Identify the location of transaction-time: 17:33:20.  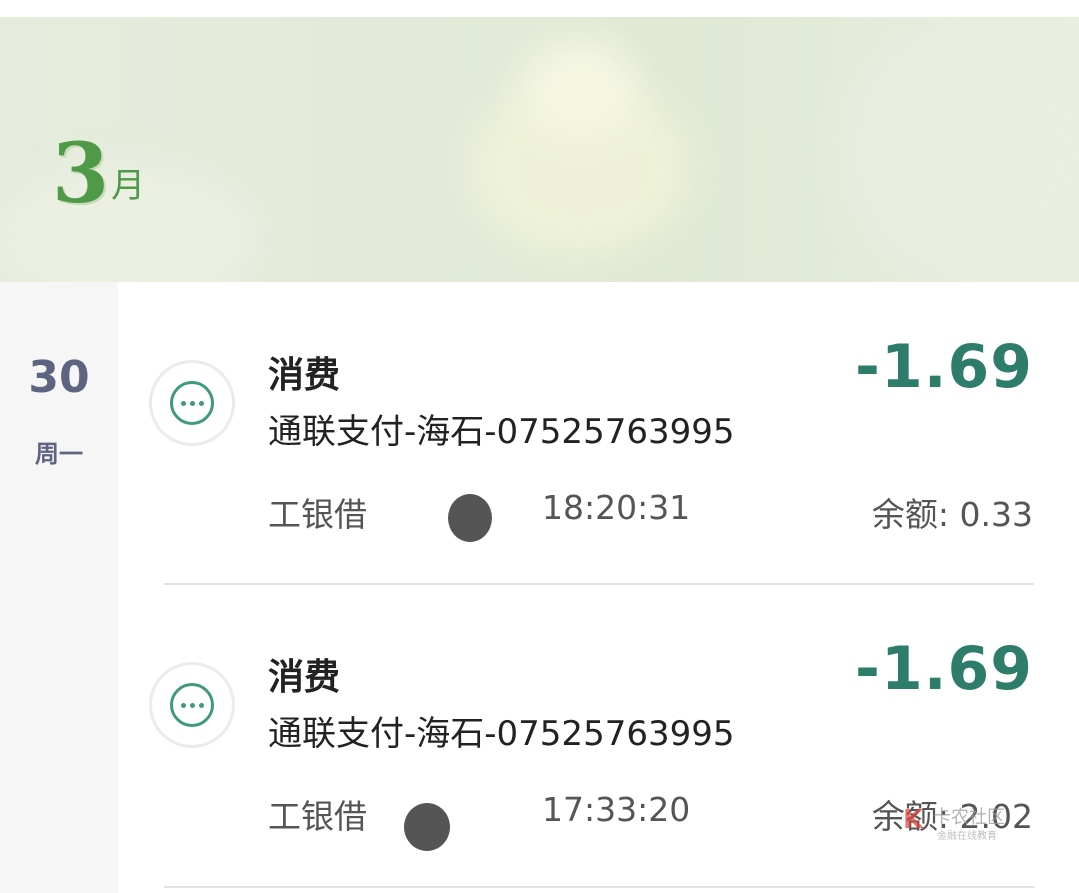
(616, 809).